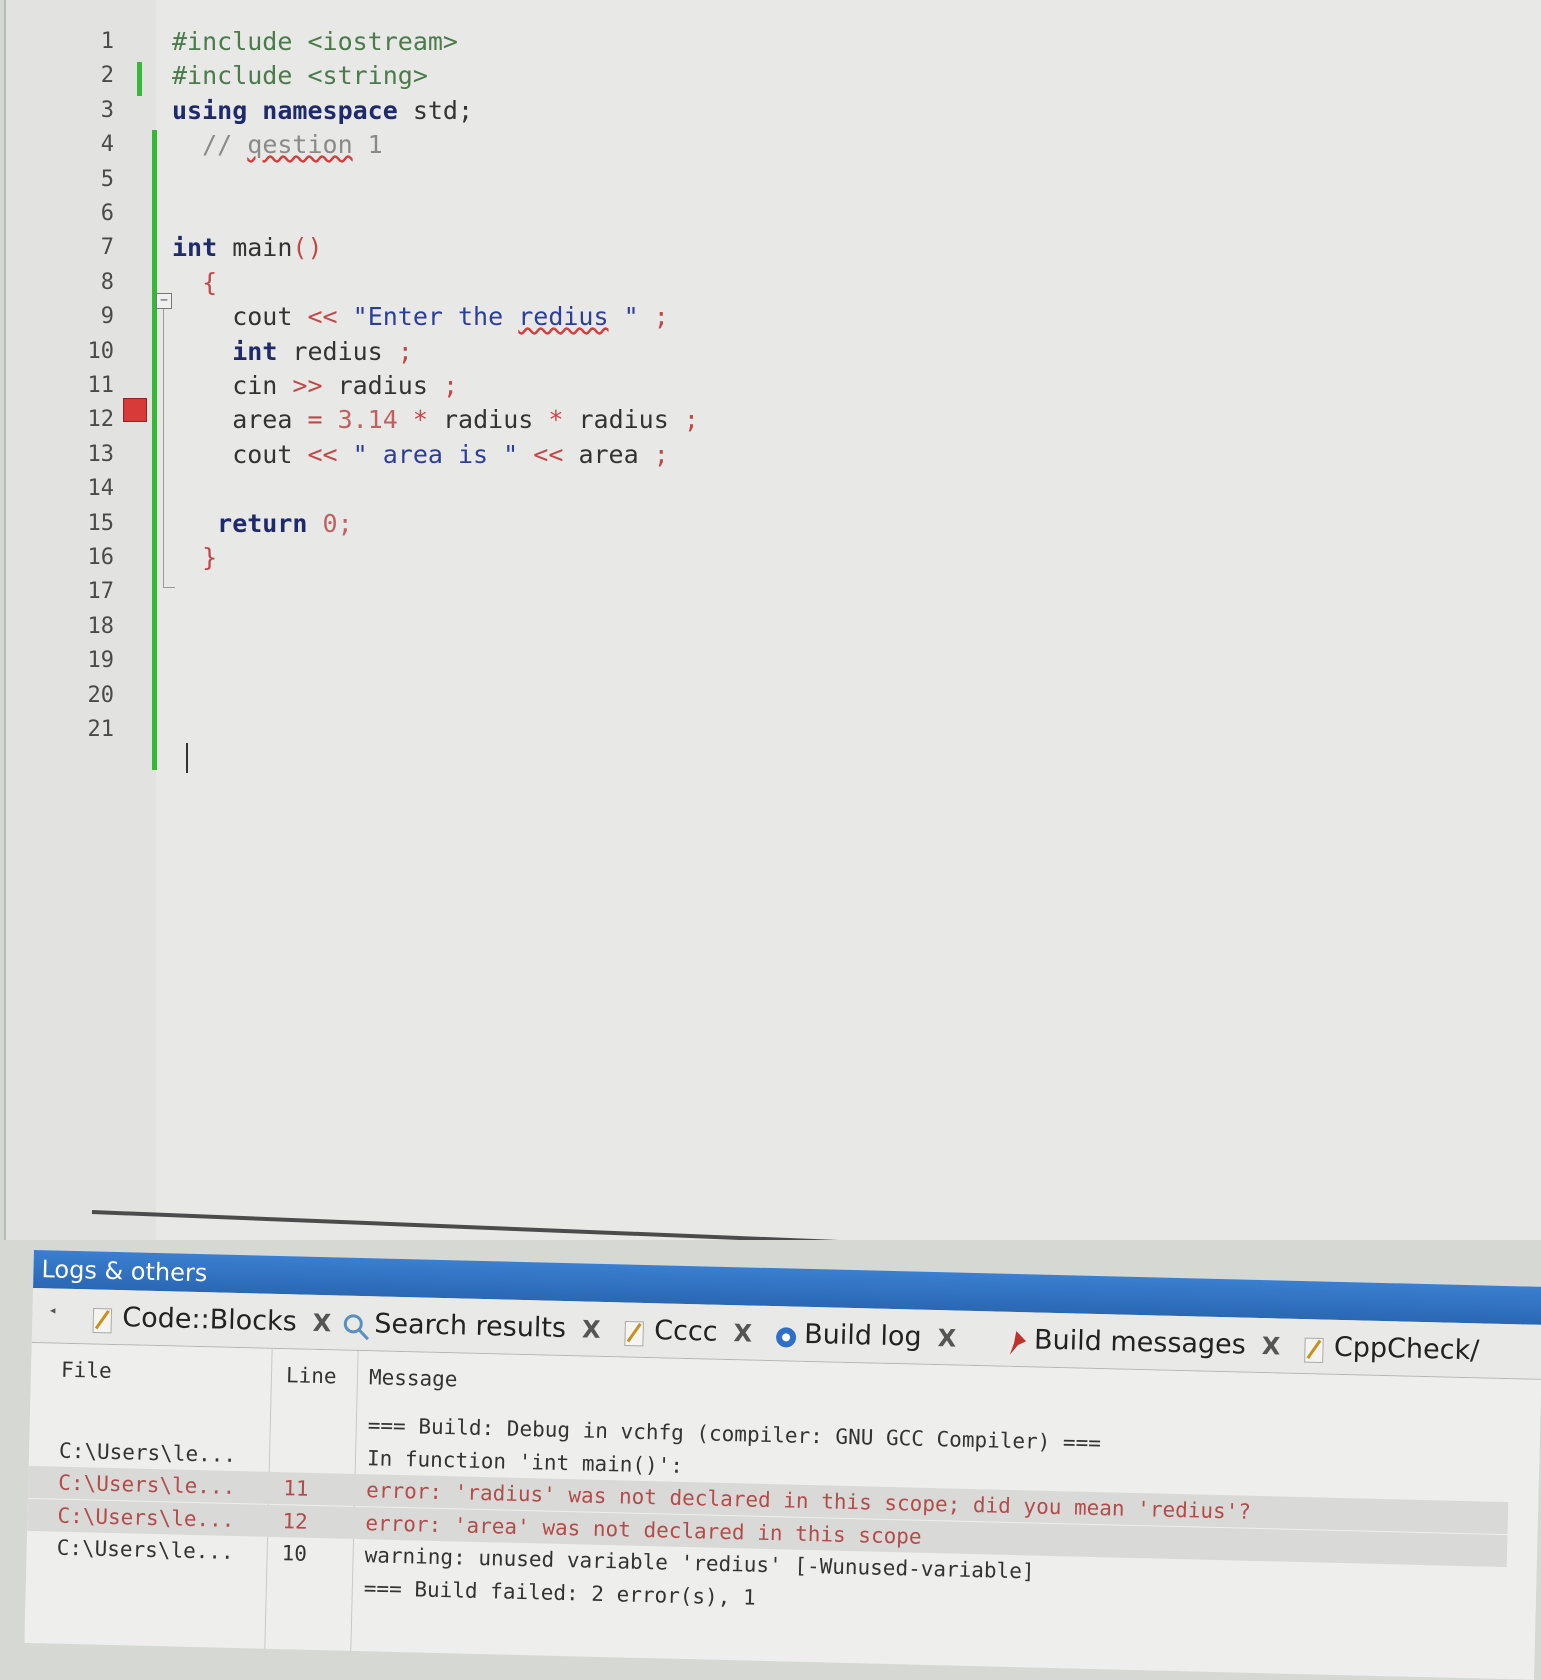  I want to click on tab-scroll-left-icon: ◂, so click(52, 1310).